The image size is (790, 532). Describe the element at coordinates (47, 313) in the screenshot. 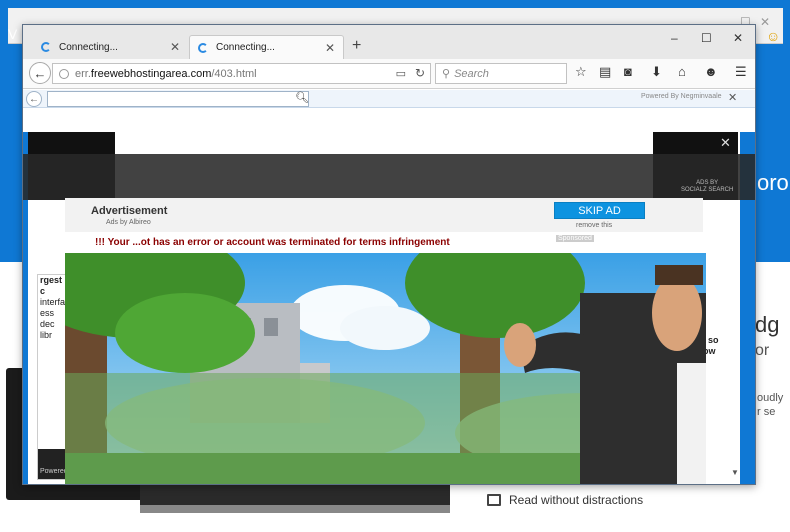

I see `snippet-line: ess` at that location.